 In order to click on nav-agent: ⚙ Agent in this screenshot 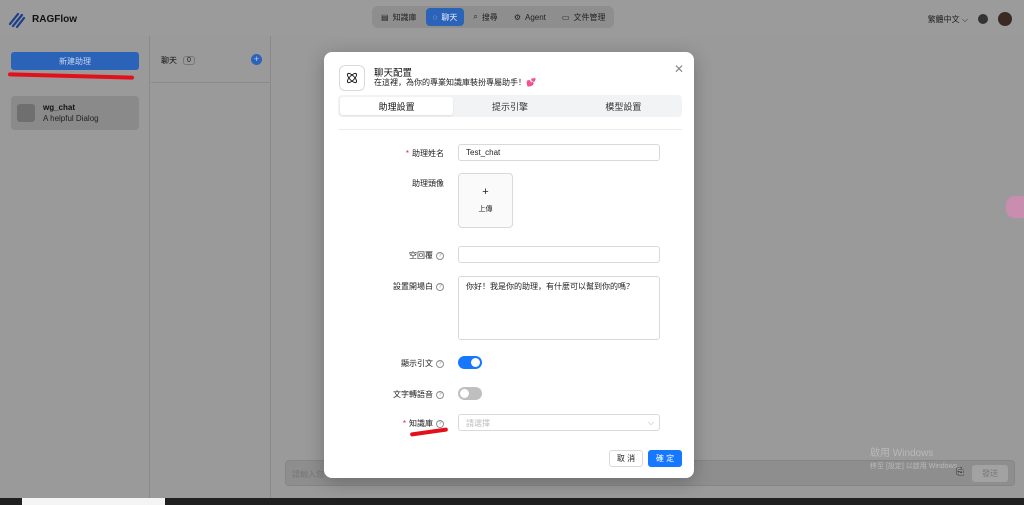, I will do `click(530, 17)`.